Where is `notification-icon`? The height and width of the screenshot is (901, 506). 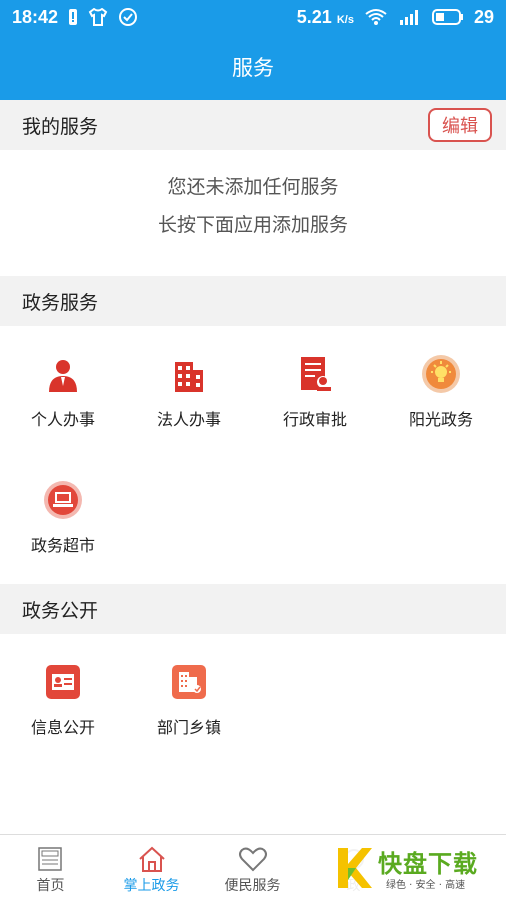 notification-icon is located at coordinates (73, 17).